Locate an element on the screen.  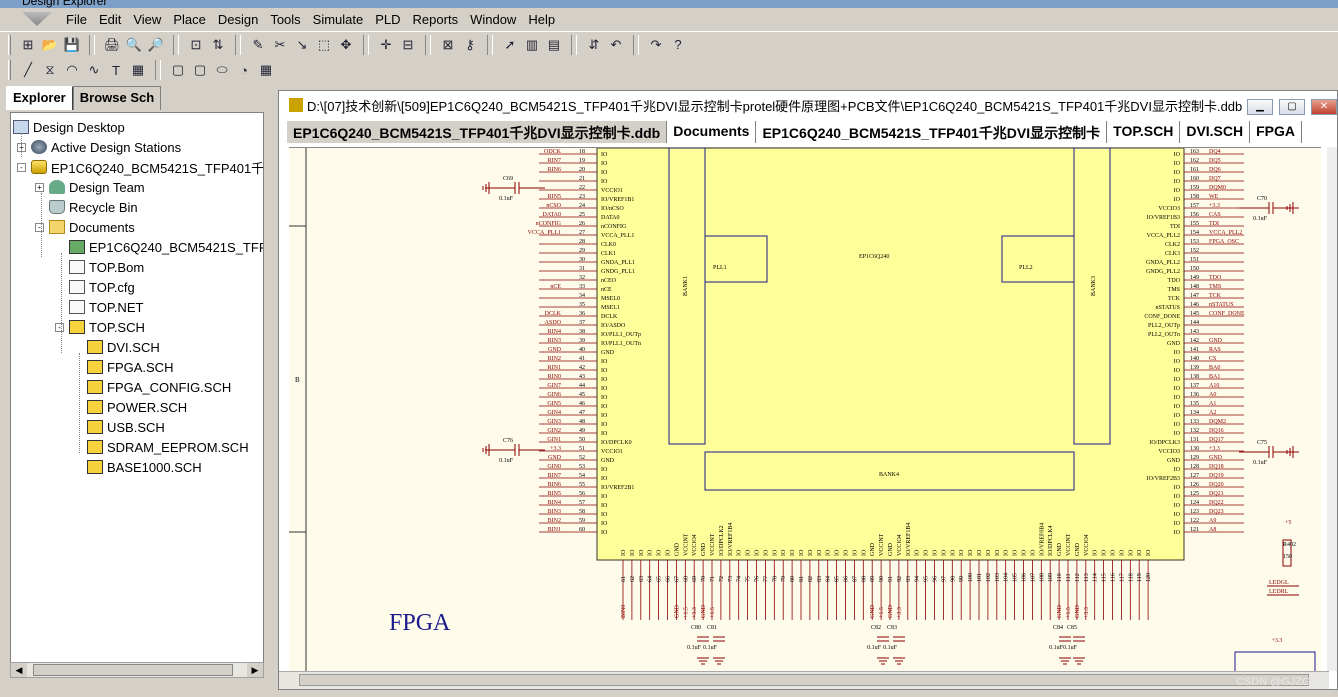
book2-icon: ▤ is located at coordinates (554, 45).